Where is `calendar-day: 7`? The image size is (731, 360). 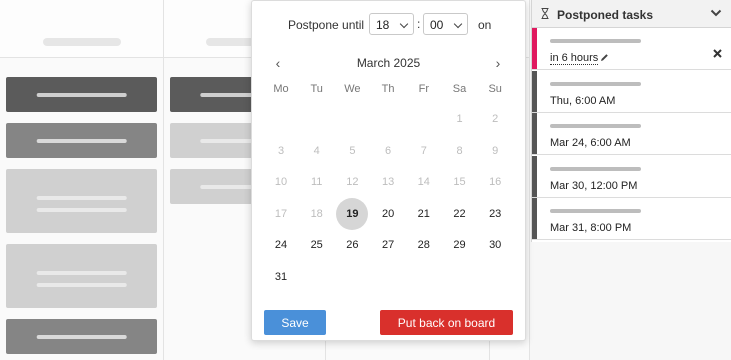 calendar-day: 7 is located at coordinates (423, 150).